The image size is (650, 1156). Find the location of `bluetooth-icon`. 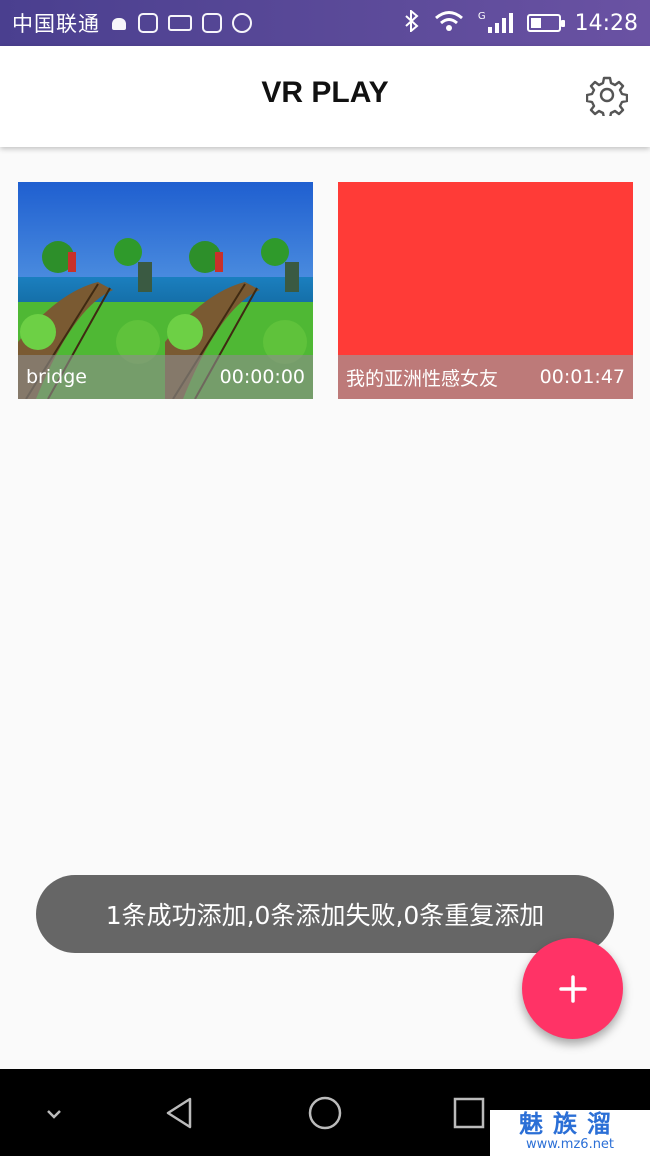

bluetooth-icon is located at coordinates (412, 22).